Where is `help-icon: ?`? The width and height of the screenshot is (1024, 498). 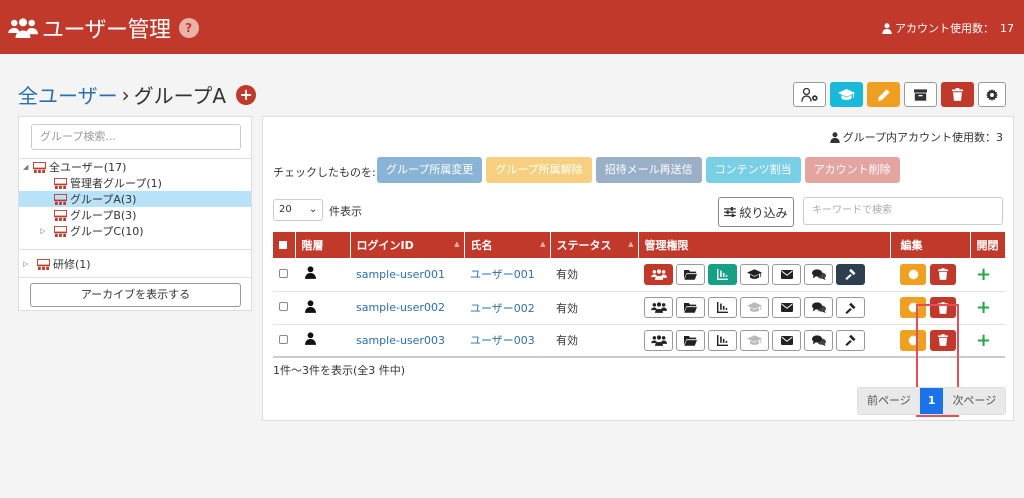 help-icon: ? is located at coordinates (188, 28).